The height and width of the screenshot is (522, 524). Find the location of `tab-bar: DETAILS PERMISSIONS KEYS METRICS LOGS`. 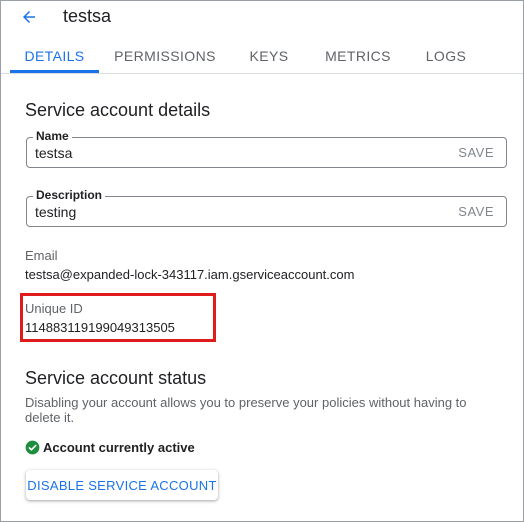

tab-bar: DETAILS PERMISSIONS KEYS METRICS LOGS is located at coordinates (262, 55).